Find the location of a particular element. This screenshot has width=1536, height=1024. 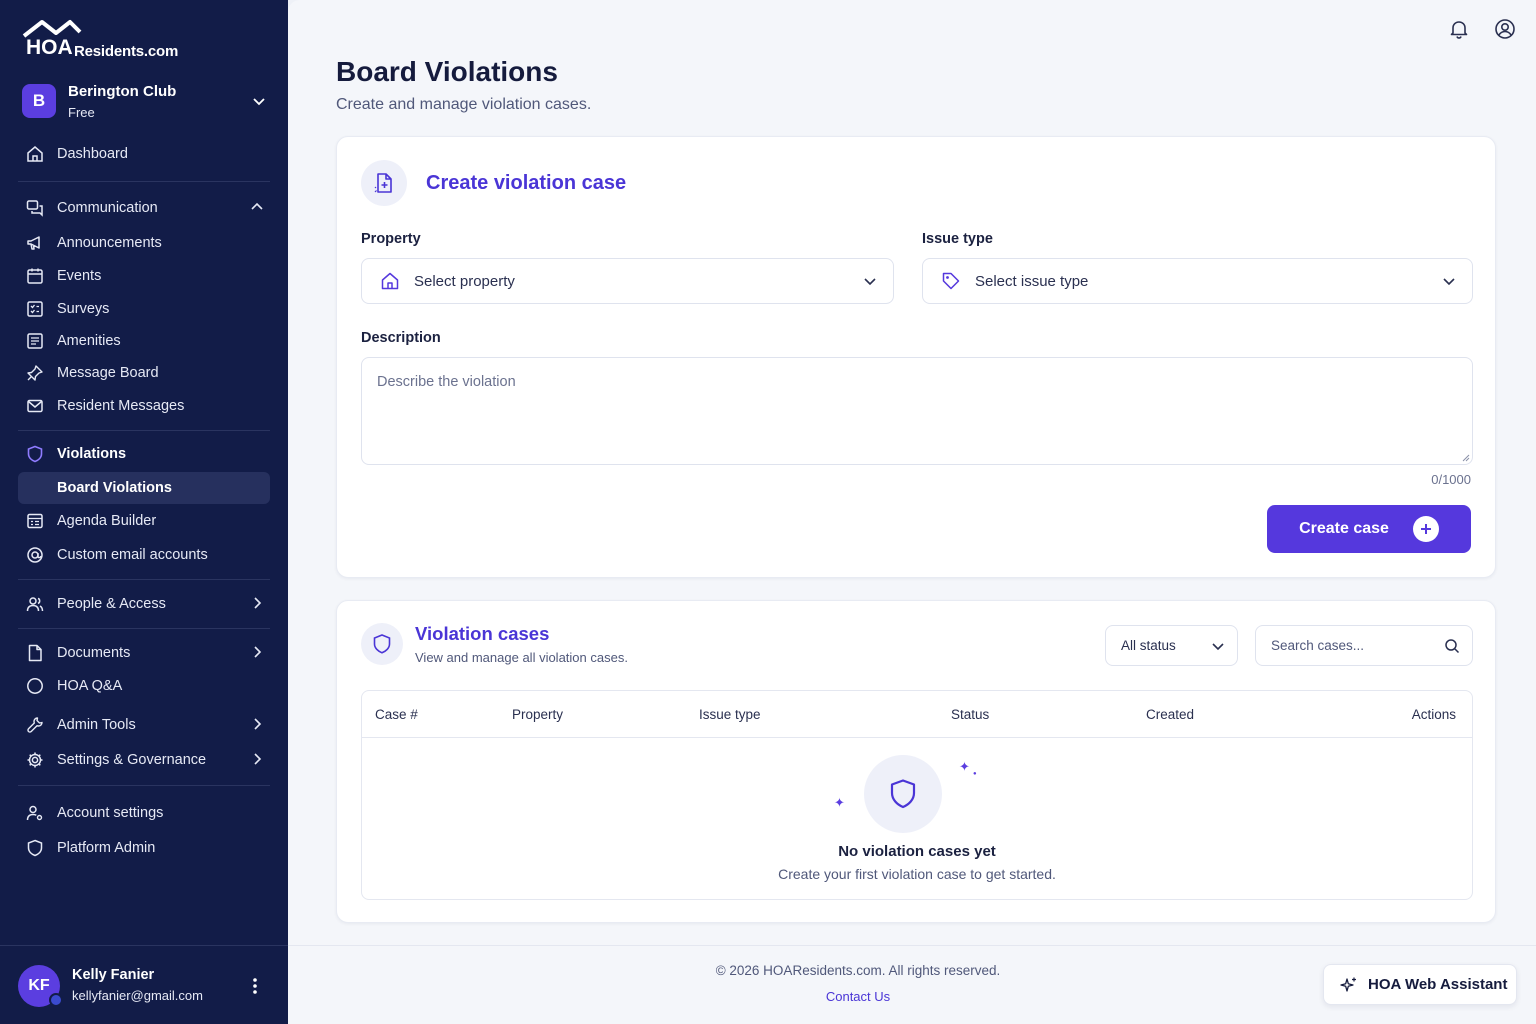

sidebar-item-custom-email: Custom email accounts is located at coordinates (144, 555).